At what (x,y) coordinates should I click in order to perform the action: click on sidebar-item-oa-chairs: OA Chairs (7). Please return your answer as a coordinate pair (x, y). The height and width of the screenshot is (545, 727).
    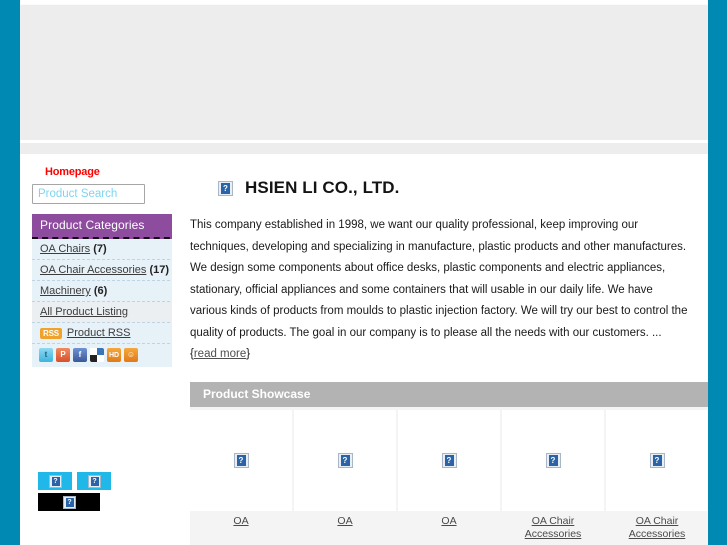
    Looking at the image, I should click on (106, 249).